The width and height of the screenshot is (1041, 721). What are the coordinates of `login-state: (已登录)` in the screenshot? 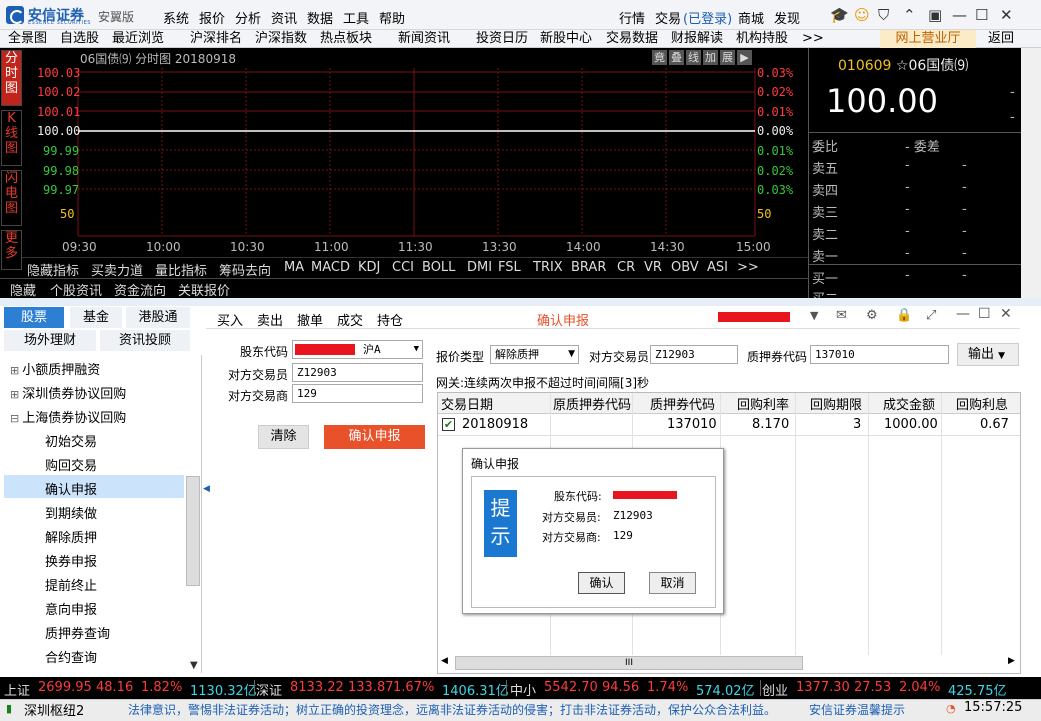 It's located at (707, 17).